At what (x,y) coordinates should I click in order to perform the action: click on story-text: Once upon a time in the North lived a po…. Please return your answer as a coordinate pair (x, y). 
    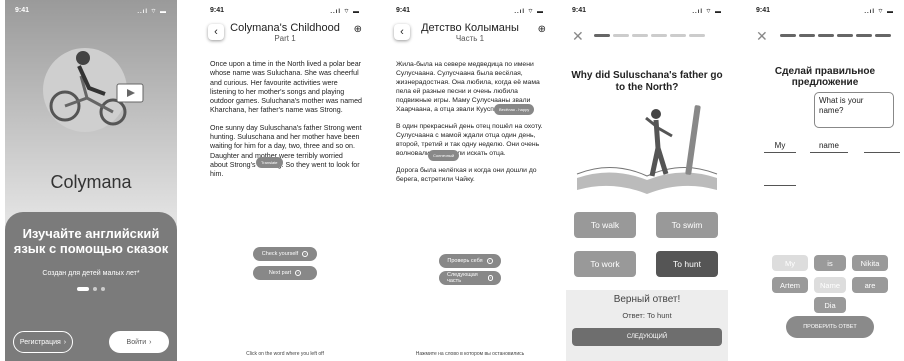
    Looking at the image, I should click on (286, 124).